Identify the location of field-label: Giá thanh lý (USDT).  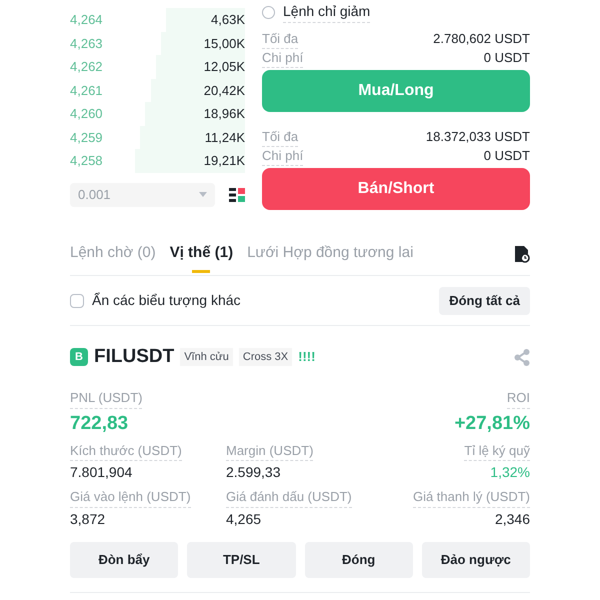
(471, 497).